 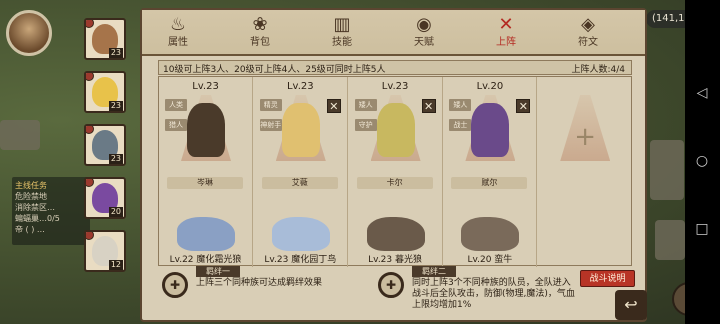 I want to click on pet-name: Lv.20 蛮牛, so click(x=490, y=260).